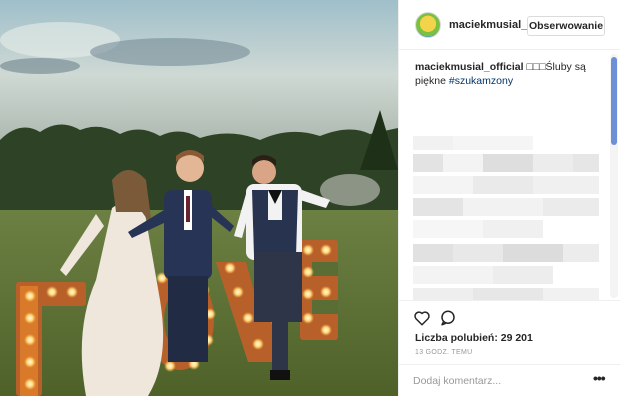  I want to click on comment-icon, so click(448, 318).